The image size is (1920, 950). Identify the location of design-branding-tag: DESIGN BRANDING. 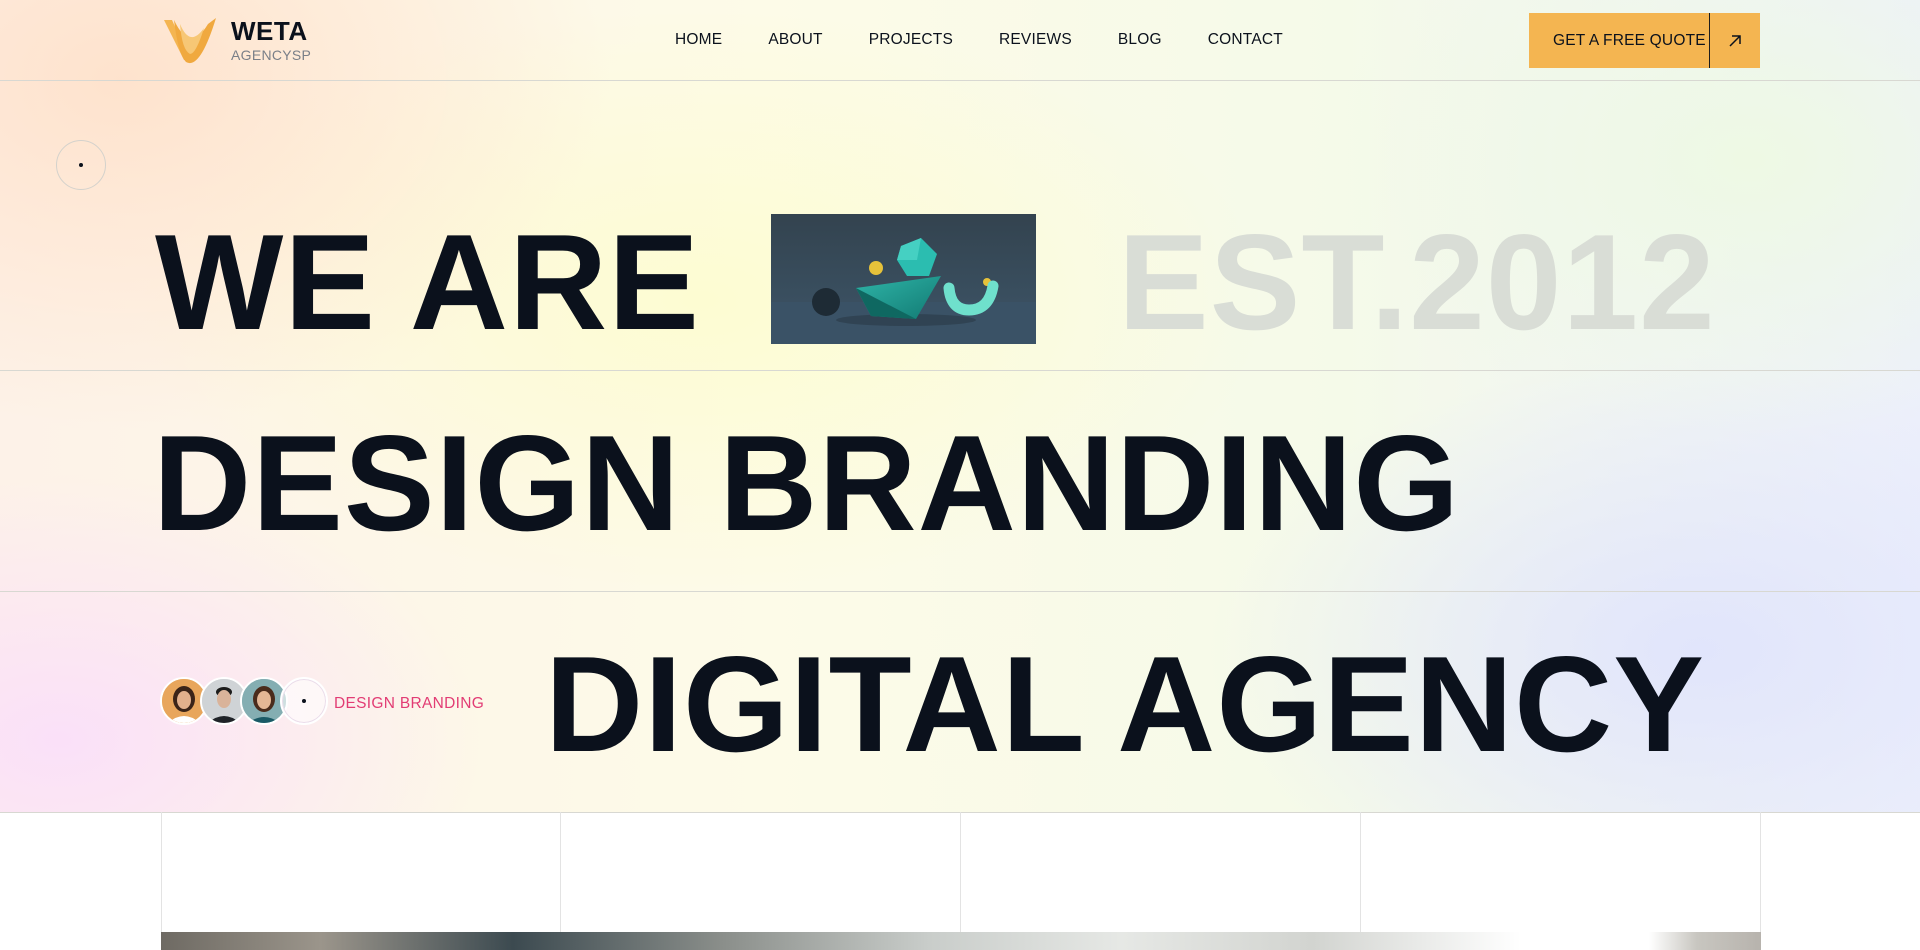
(409, 703).